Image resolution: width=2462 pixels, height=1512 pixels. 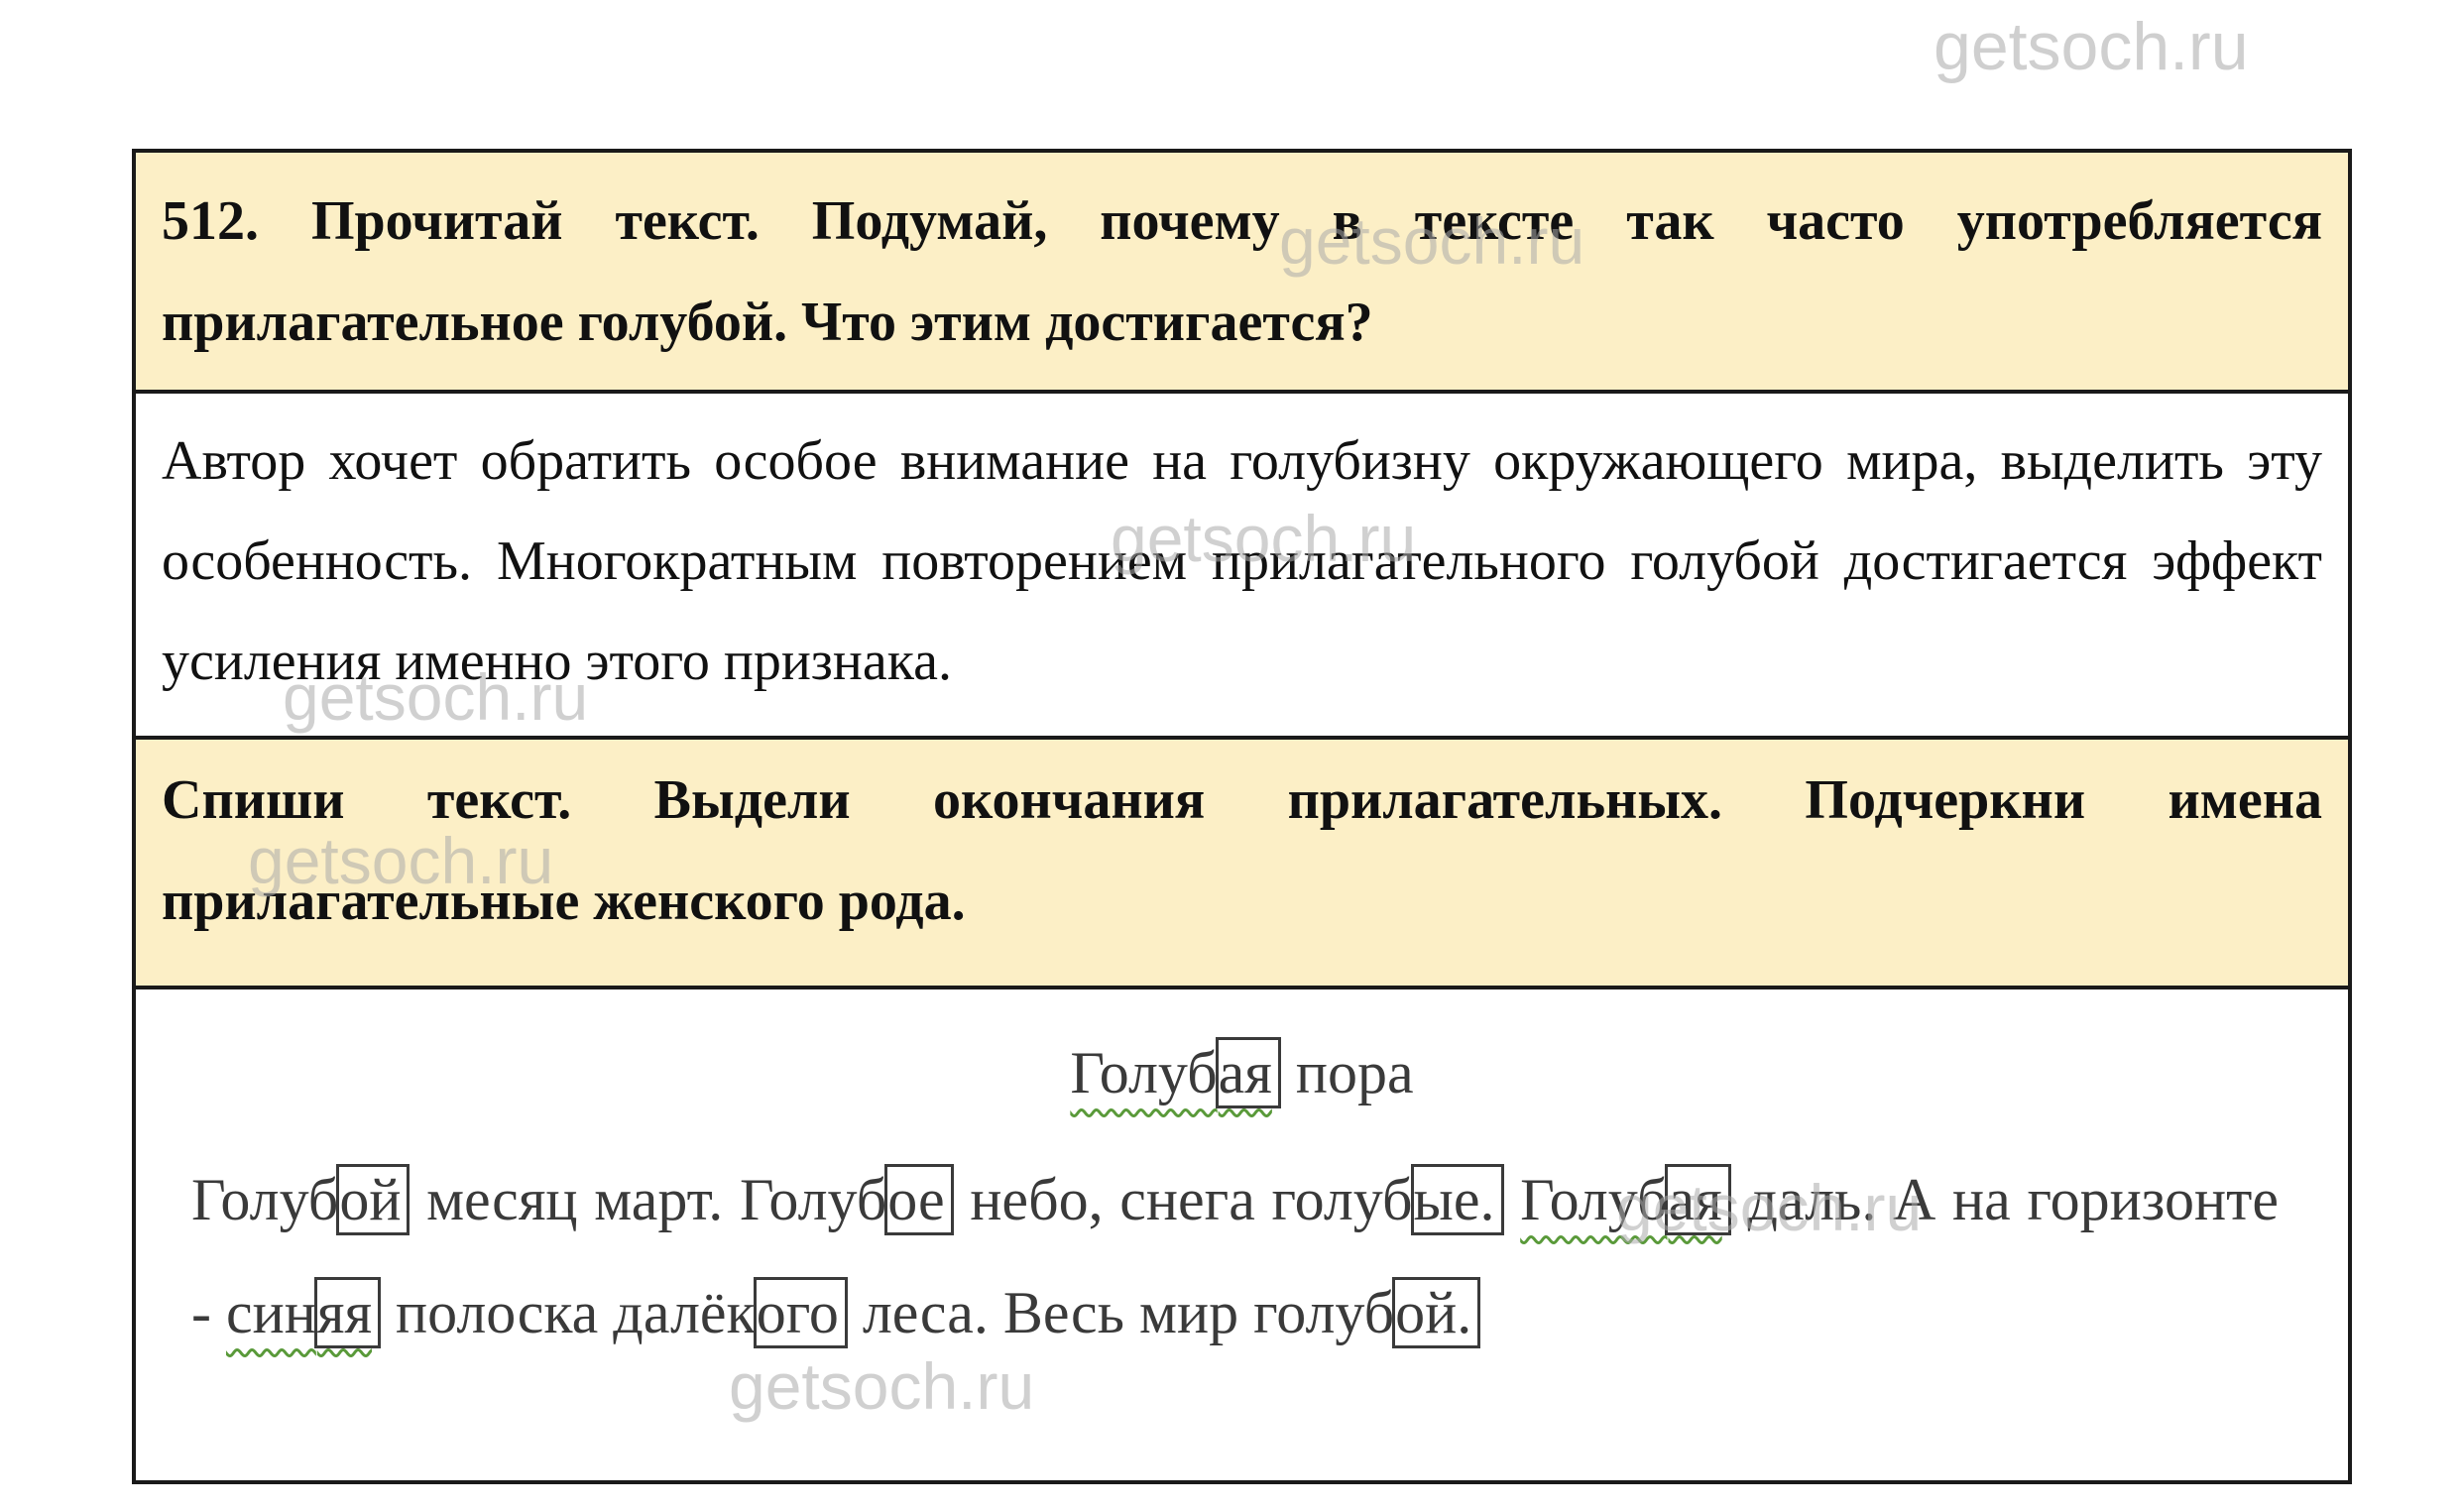 What do you see at coordinates (800, 1312) in the screenshot?
I see `ending-box: ого` at bounding box center [800, 1312].